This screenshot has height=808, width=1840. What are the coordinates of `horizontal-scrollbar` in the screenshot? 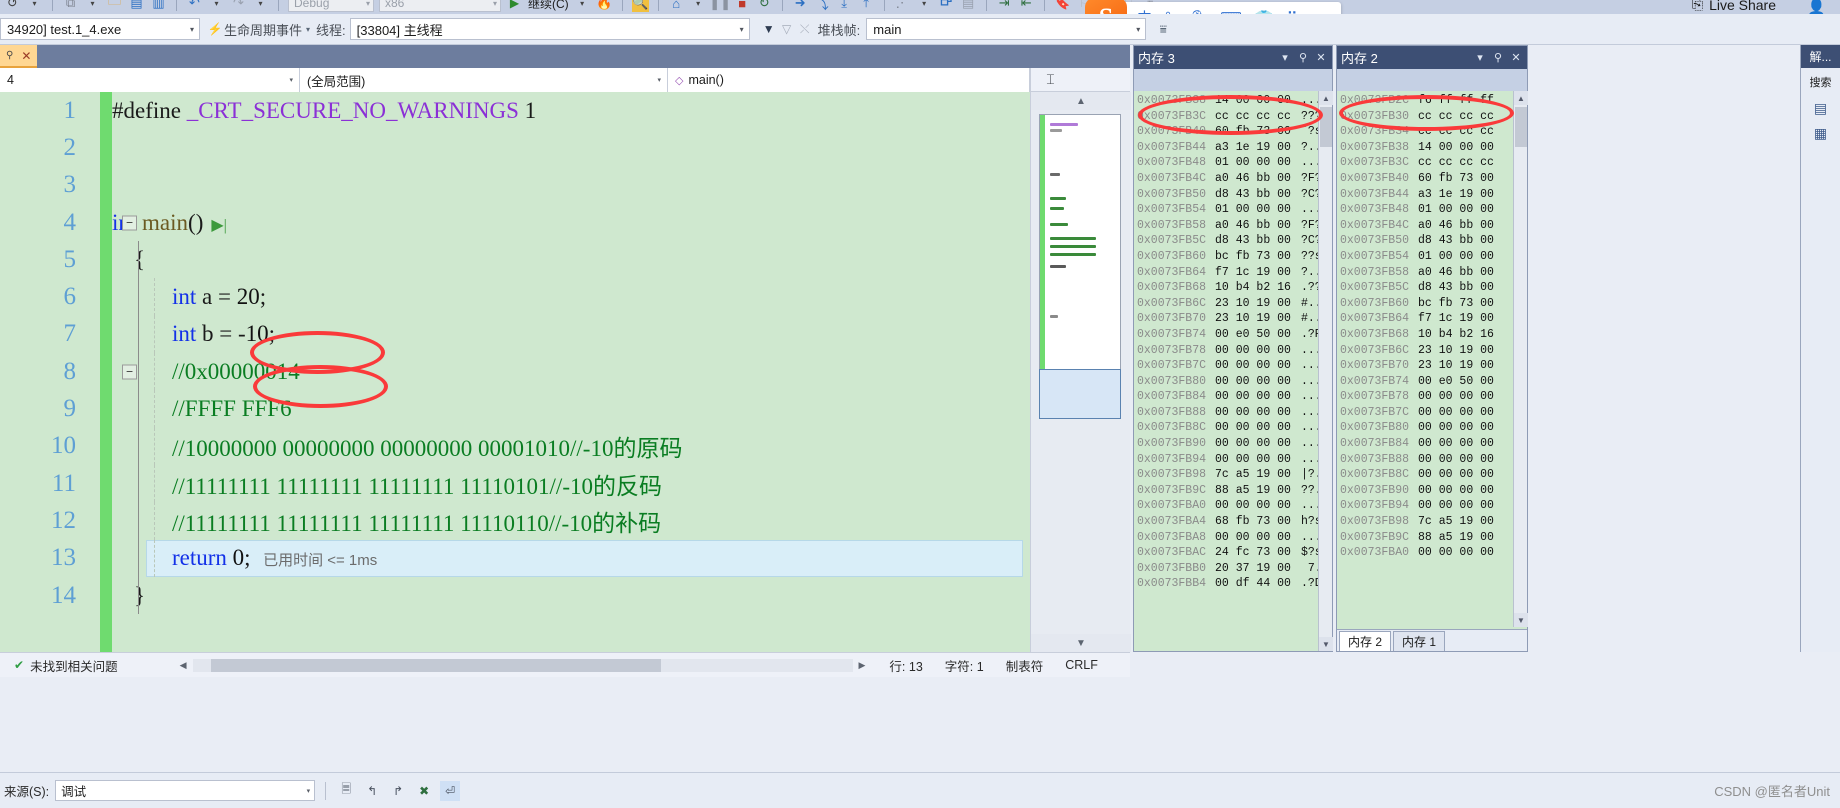 It's located at (522, 665).